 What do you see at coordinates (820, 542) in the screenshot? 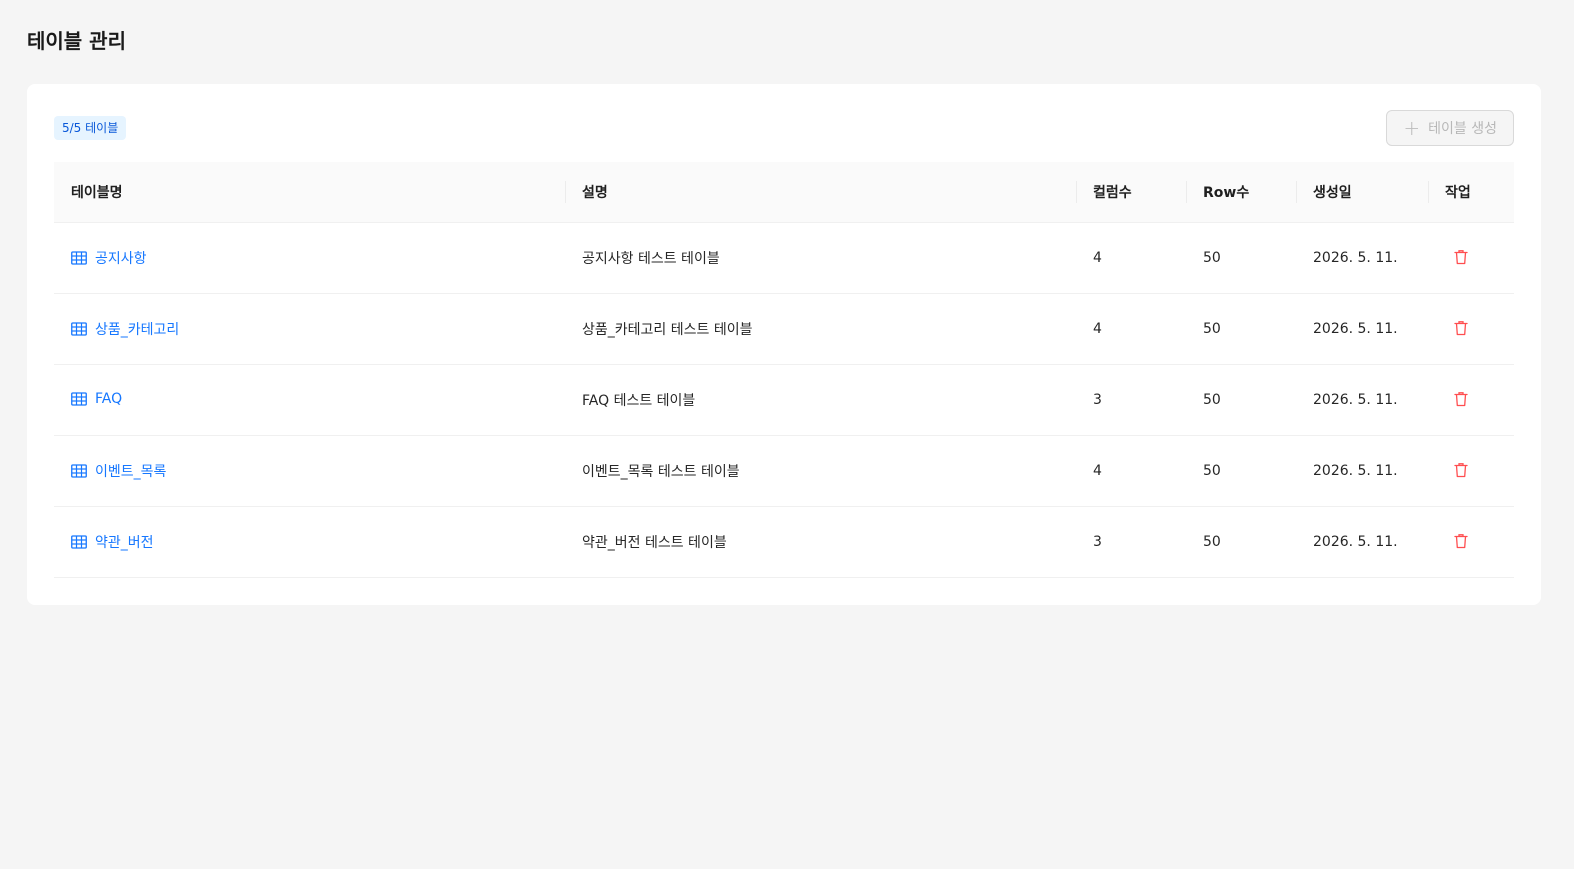
I see `cell-description: 약관_버전 테스트 테이블` at bounding box center [820, 542].